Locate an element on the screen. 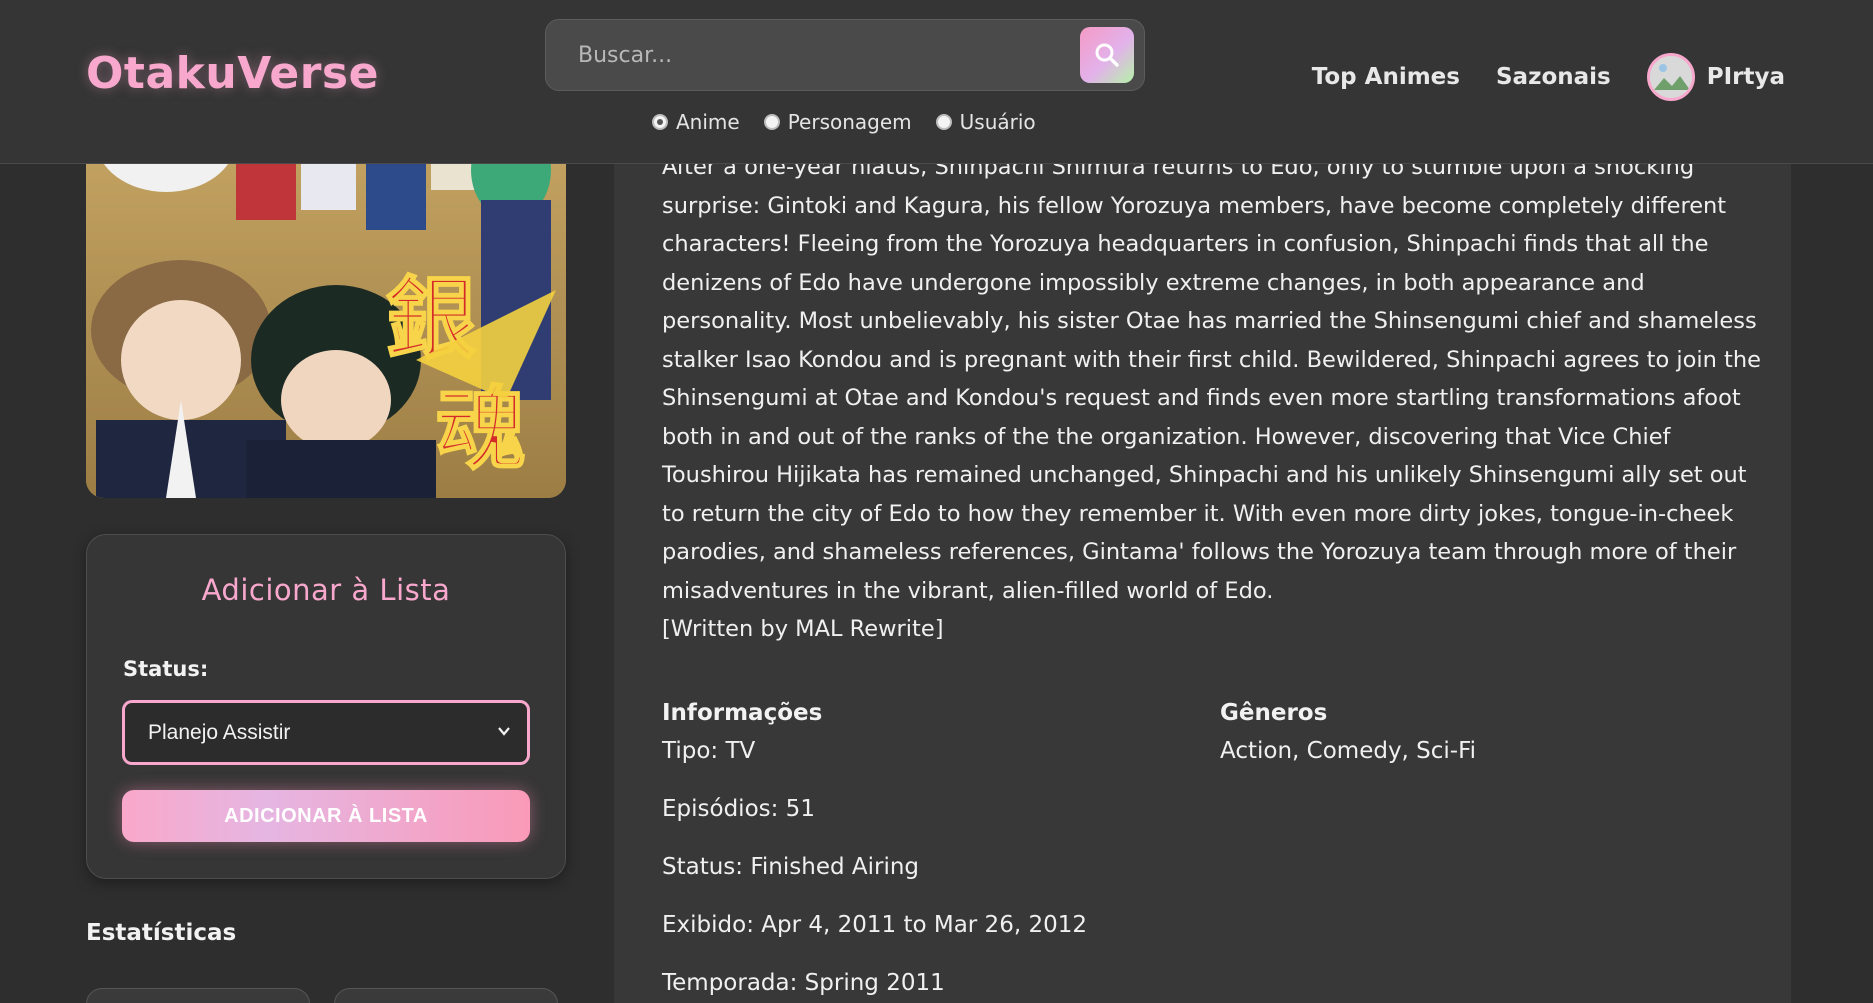  broken-image-icon is located at coordinates (1670, 77).